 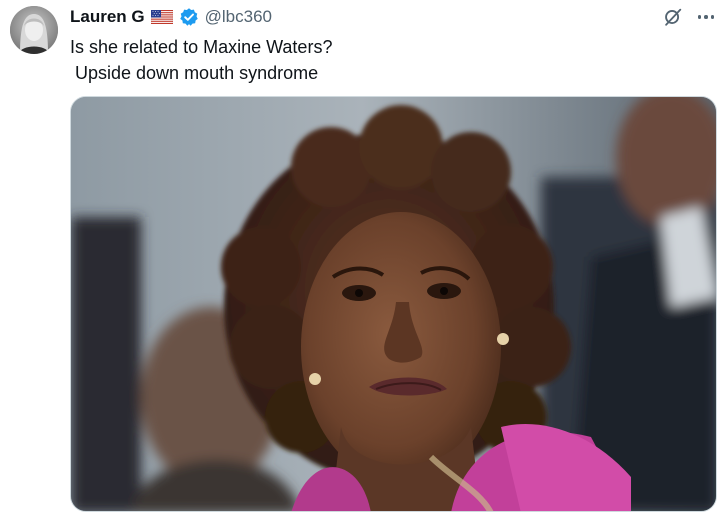 What do you see at coordinates (34, 30) in the screenshot?
I see `avatar` at bounding box center [34, 30].